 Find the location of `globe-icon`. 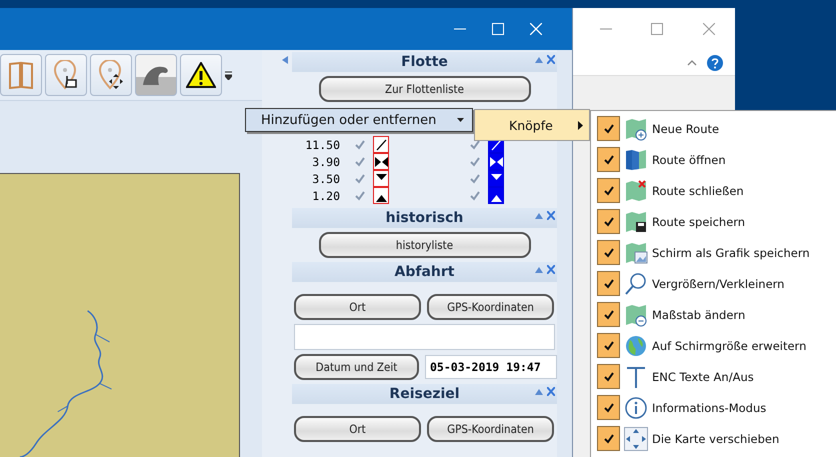

globe-icon is located at coordinates (636, 346).